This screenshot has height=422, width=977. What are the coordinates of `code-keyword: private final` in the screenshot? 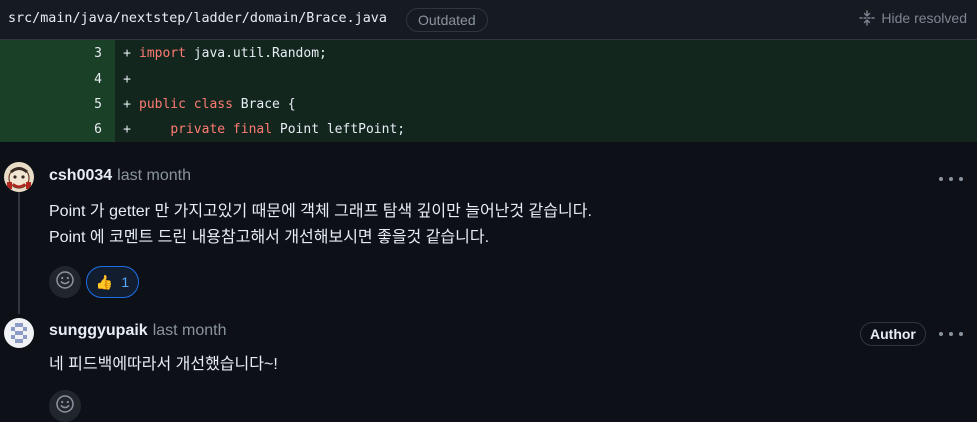 It's located at (221, 129).